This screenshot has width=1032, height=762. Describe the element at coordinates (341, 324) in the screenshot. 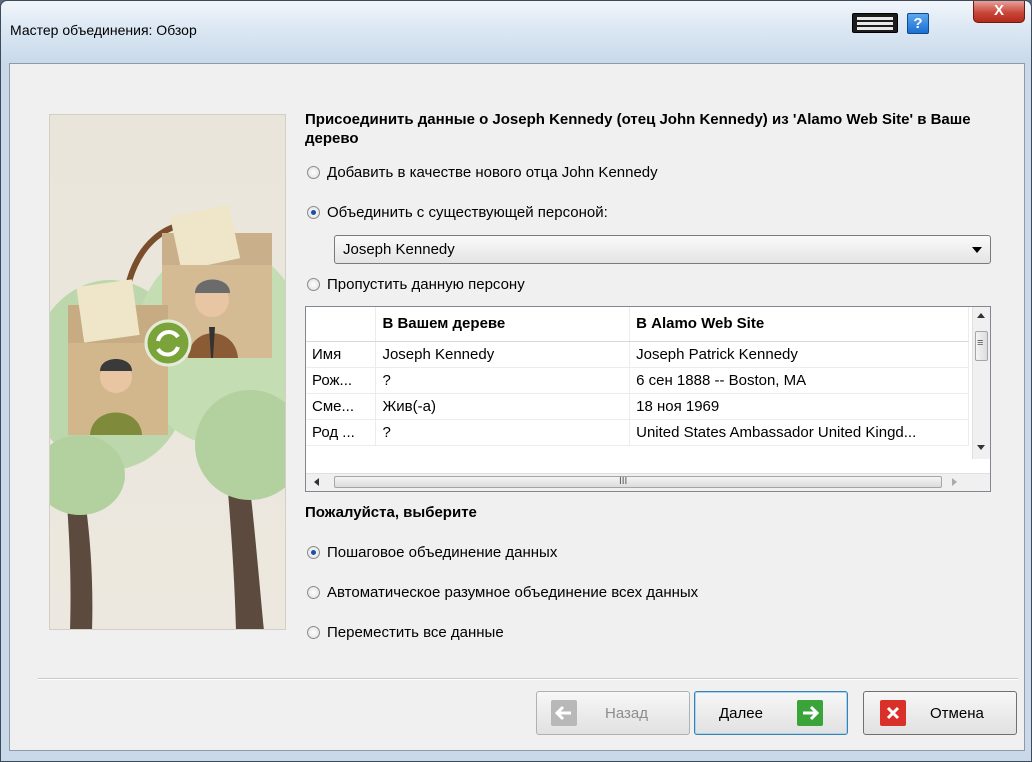

I see `column-header` at that location.